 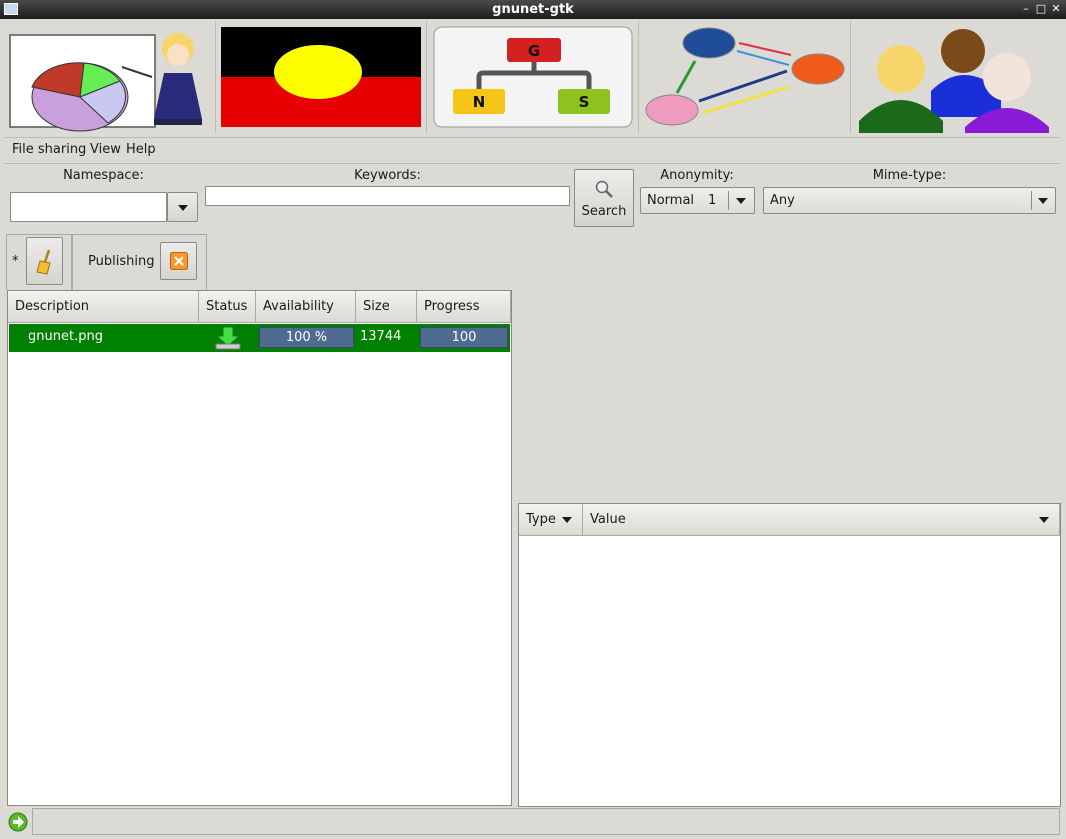 I want to click on tab-publishing-label: Publishing, so click(x=121, y=261).